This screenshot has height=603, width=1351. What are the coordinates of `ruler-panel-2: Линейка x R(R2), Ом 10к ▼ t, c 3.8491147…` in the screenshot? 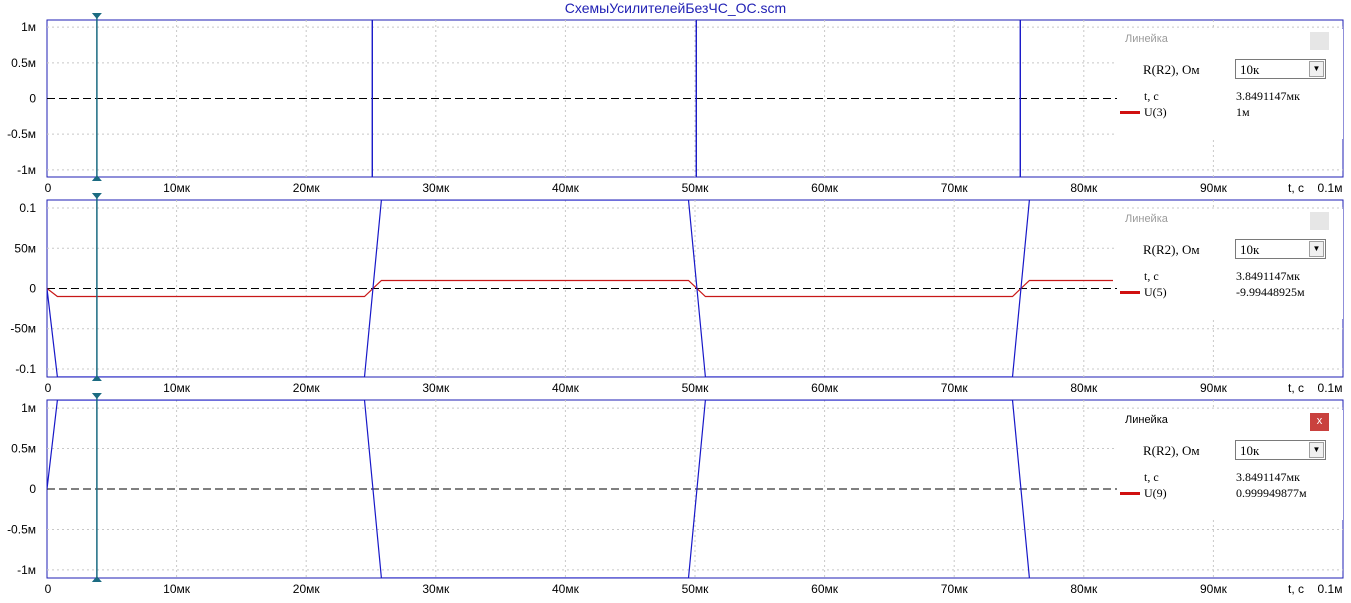 It's located at (1230, 264).